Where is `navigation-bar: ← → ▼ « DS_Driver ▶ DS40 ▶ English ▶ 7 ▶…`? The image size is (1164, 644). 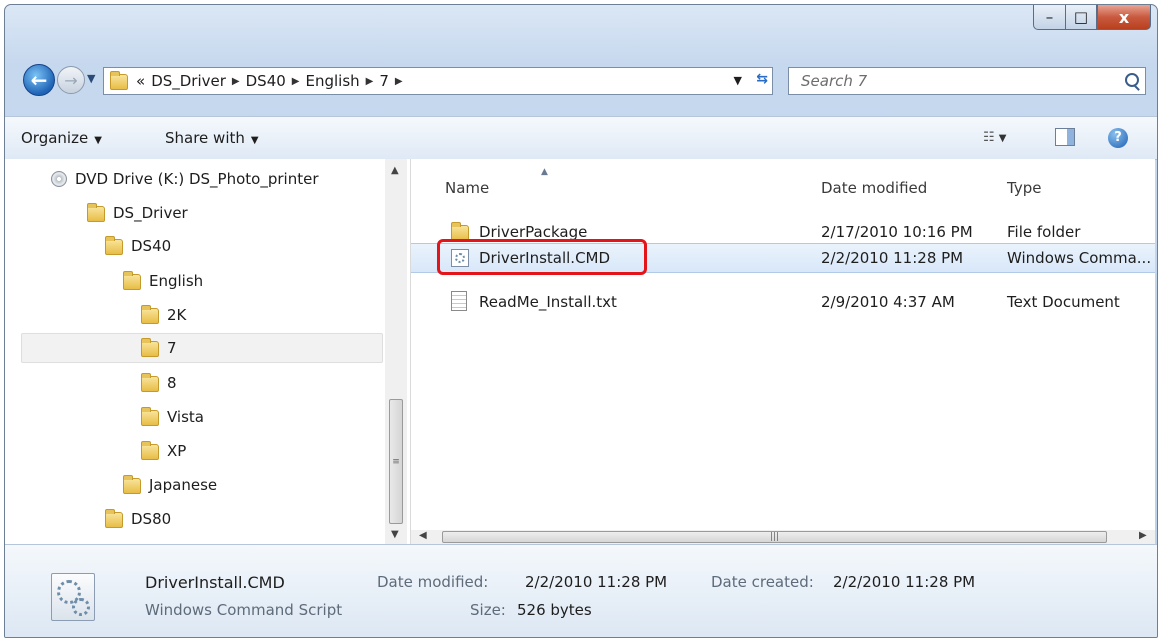
navigation-bar: ← → ▼ « DS_Driver ▶ DS40 ▶ English ▶ 7 ▶… is located at coordinates (581, 80).